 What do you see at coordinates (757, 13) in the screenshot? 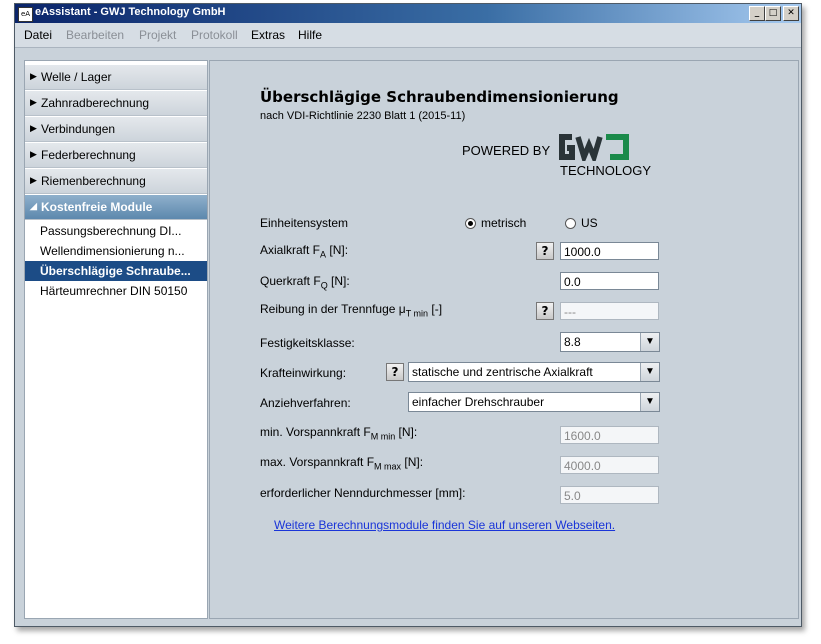
I see `minimize-button: _` at bounding box center [757, 13].